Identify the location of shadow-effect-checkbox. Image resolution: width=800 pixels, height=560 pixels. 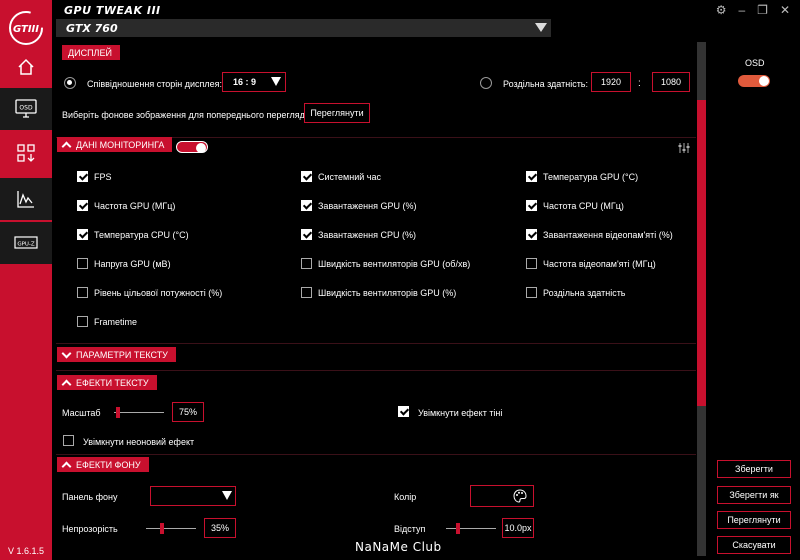
(403, 411).